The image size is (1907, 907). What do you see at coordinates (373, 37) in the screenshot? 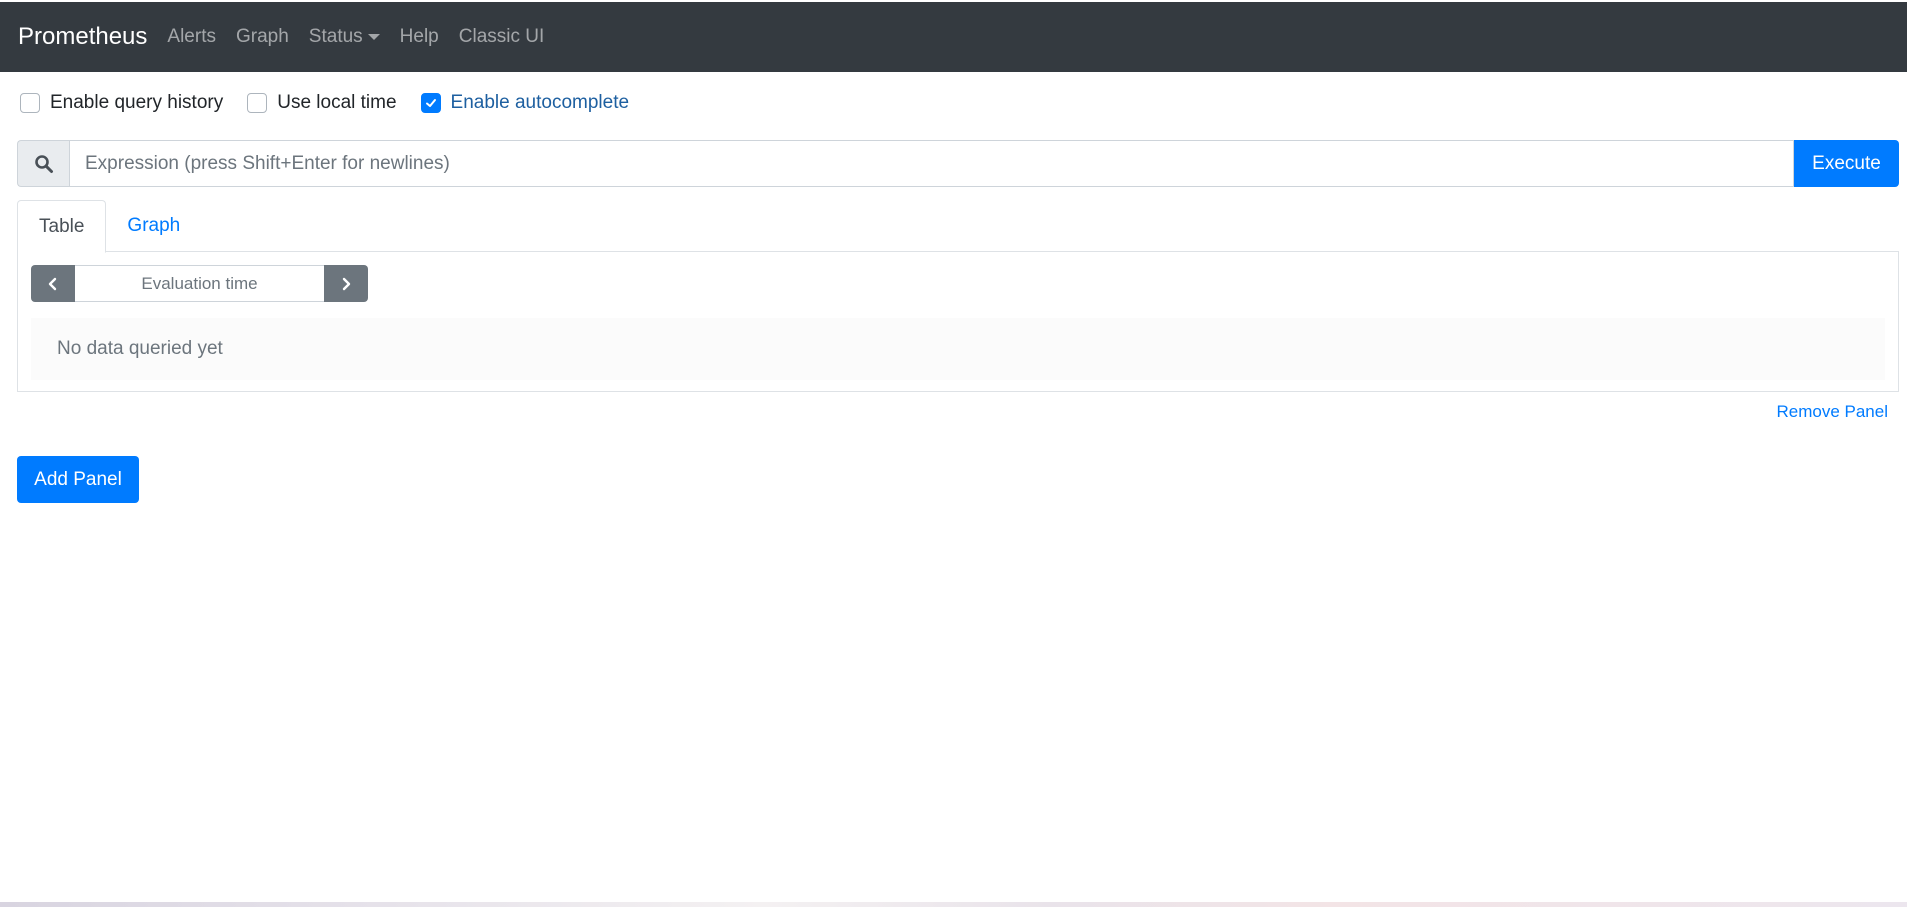
I see `caret-down-icon` at bounding box center [373, 37].